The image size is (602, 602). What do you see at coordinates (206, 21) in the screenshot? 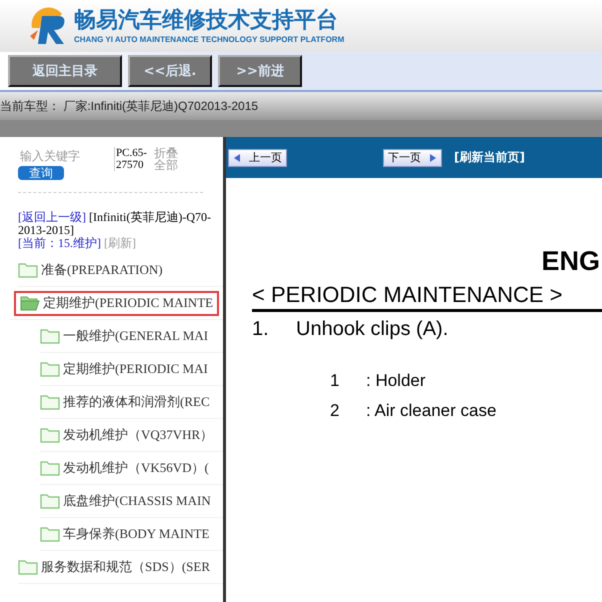
I see `platform-title: 畅易汽车维修技术支持平台` at bounding box center [206, 21].